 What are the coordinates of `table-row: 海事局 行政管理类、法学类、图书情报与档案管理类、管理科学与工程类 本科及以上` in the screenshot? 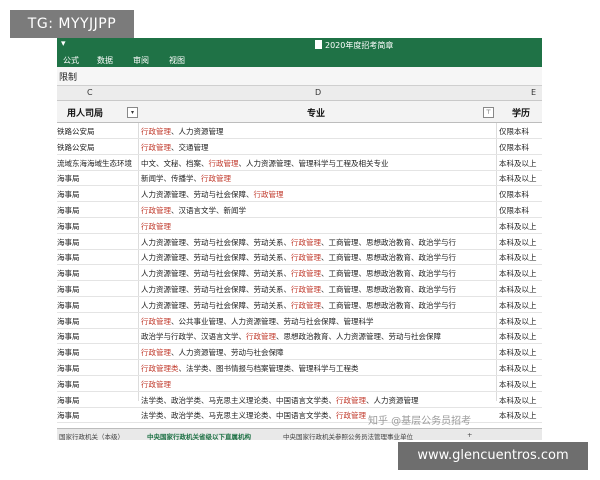 It's located at (299, 368).